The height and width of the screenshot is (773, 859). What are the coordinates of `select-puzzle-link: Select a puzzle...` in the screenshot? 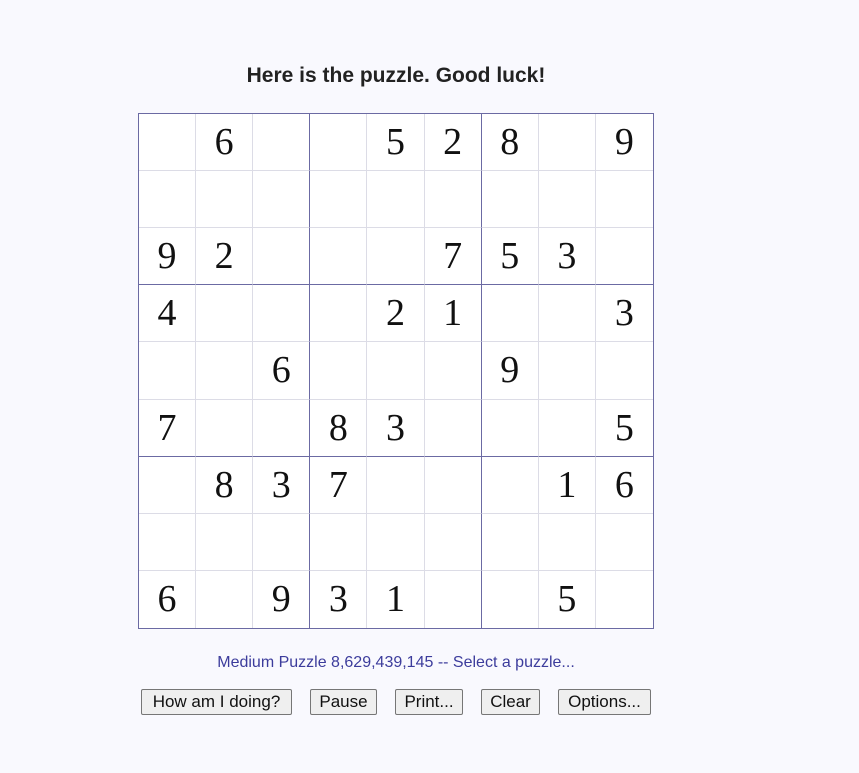 It's located at (514, 662).